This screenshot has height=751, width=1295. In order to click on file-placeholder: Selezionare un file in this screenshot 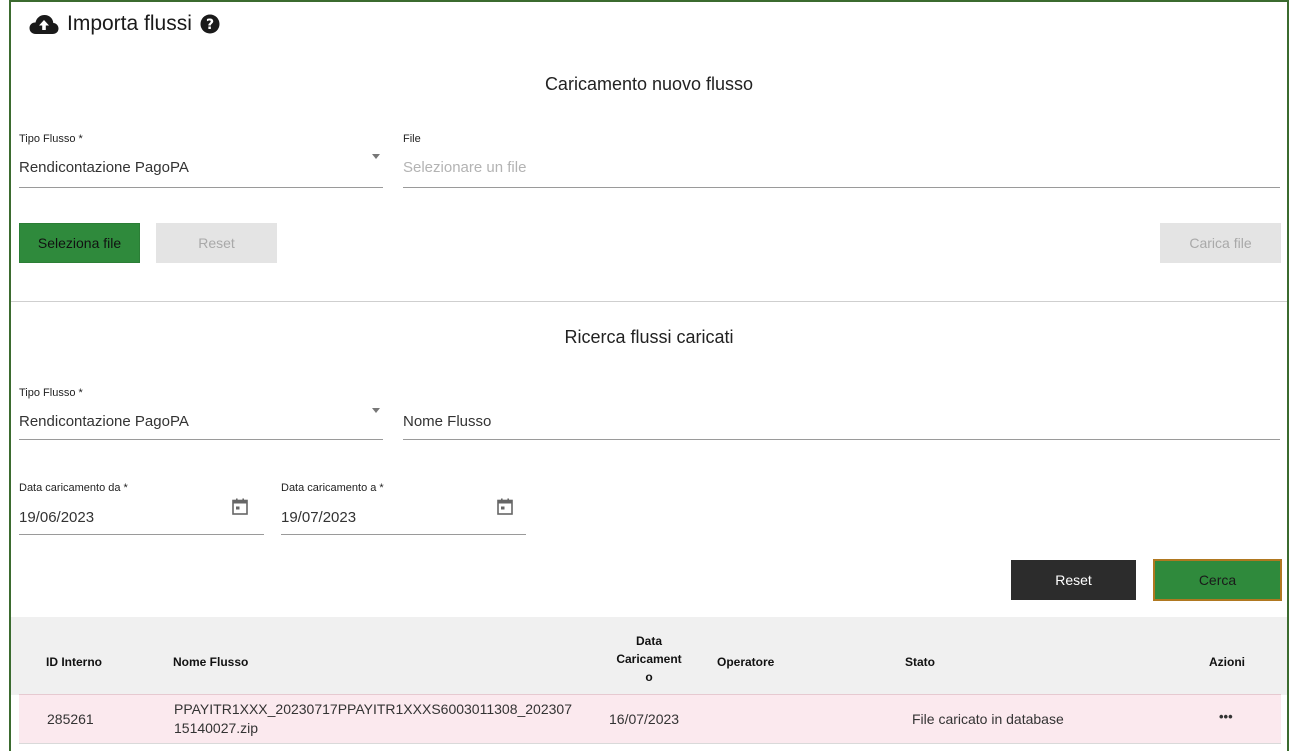, I will do `click(465, 167)`.